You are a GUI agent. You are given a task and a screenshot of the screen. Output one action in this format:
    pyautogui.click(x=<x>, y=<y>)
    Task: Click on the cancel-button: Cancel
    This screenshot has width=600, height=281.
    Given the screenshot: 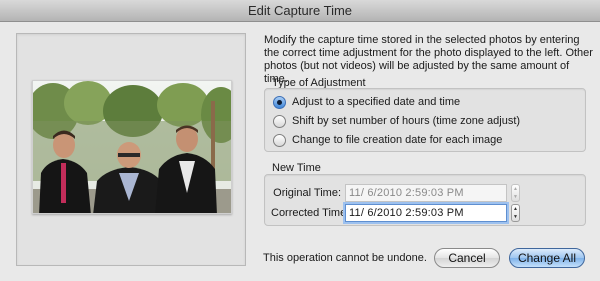 What is the action you would take?
    pyautogui.click(x=467, y=258)
    